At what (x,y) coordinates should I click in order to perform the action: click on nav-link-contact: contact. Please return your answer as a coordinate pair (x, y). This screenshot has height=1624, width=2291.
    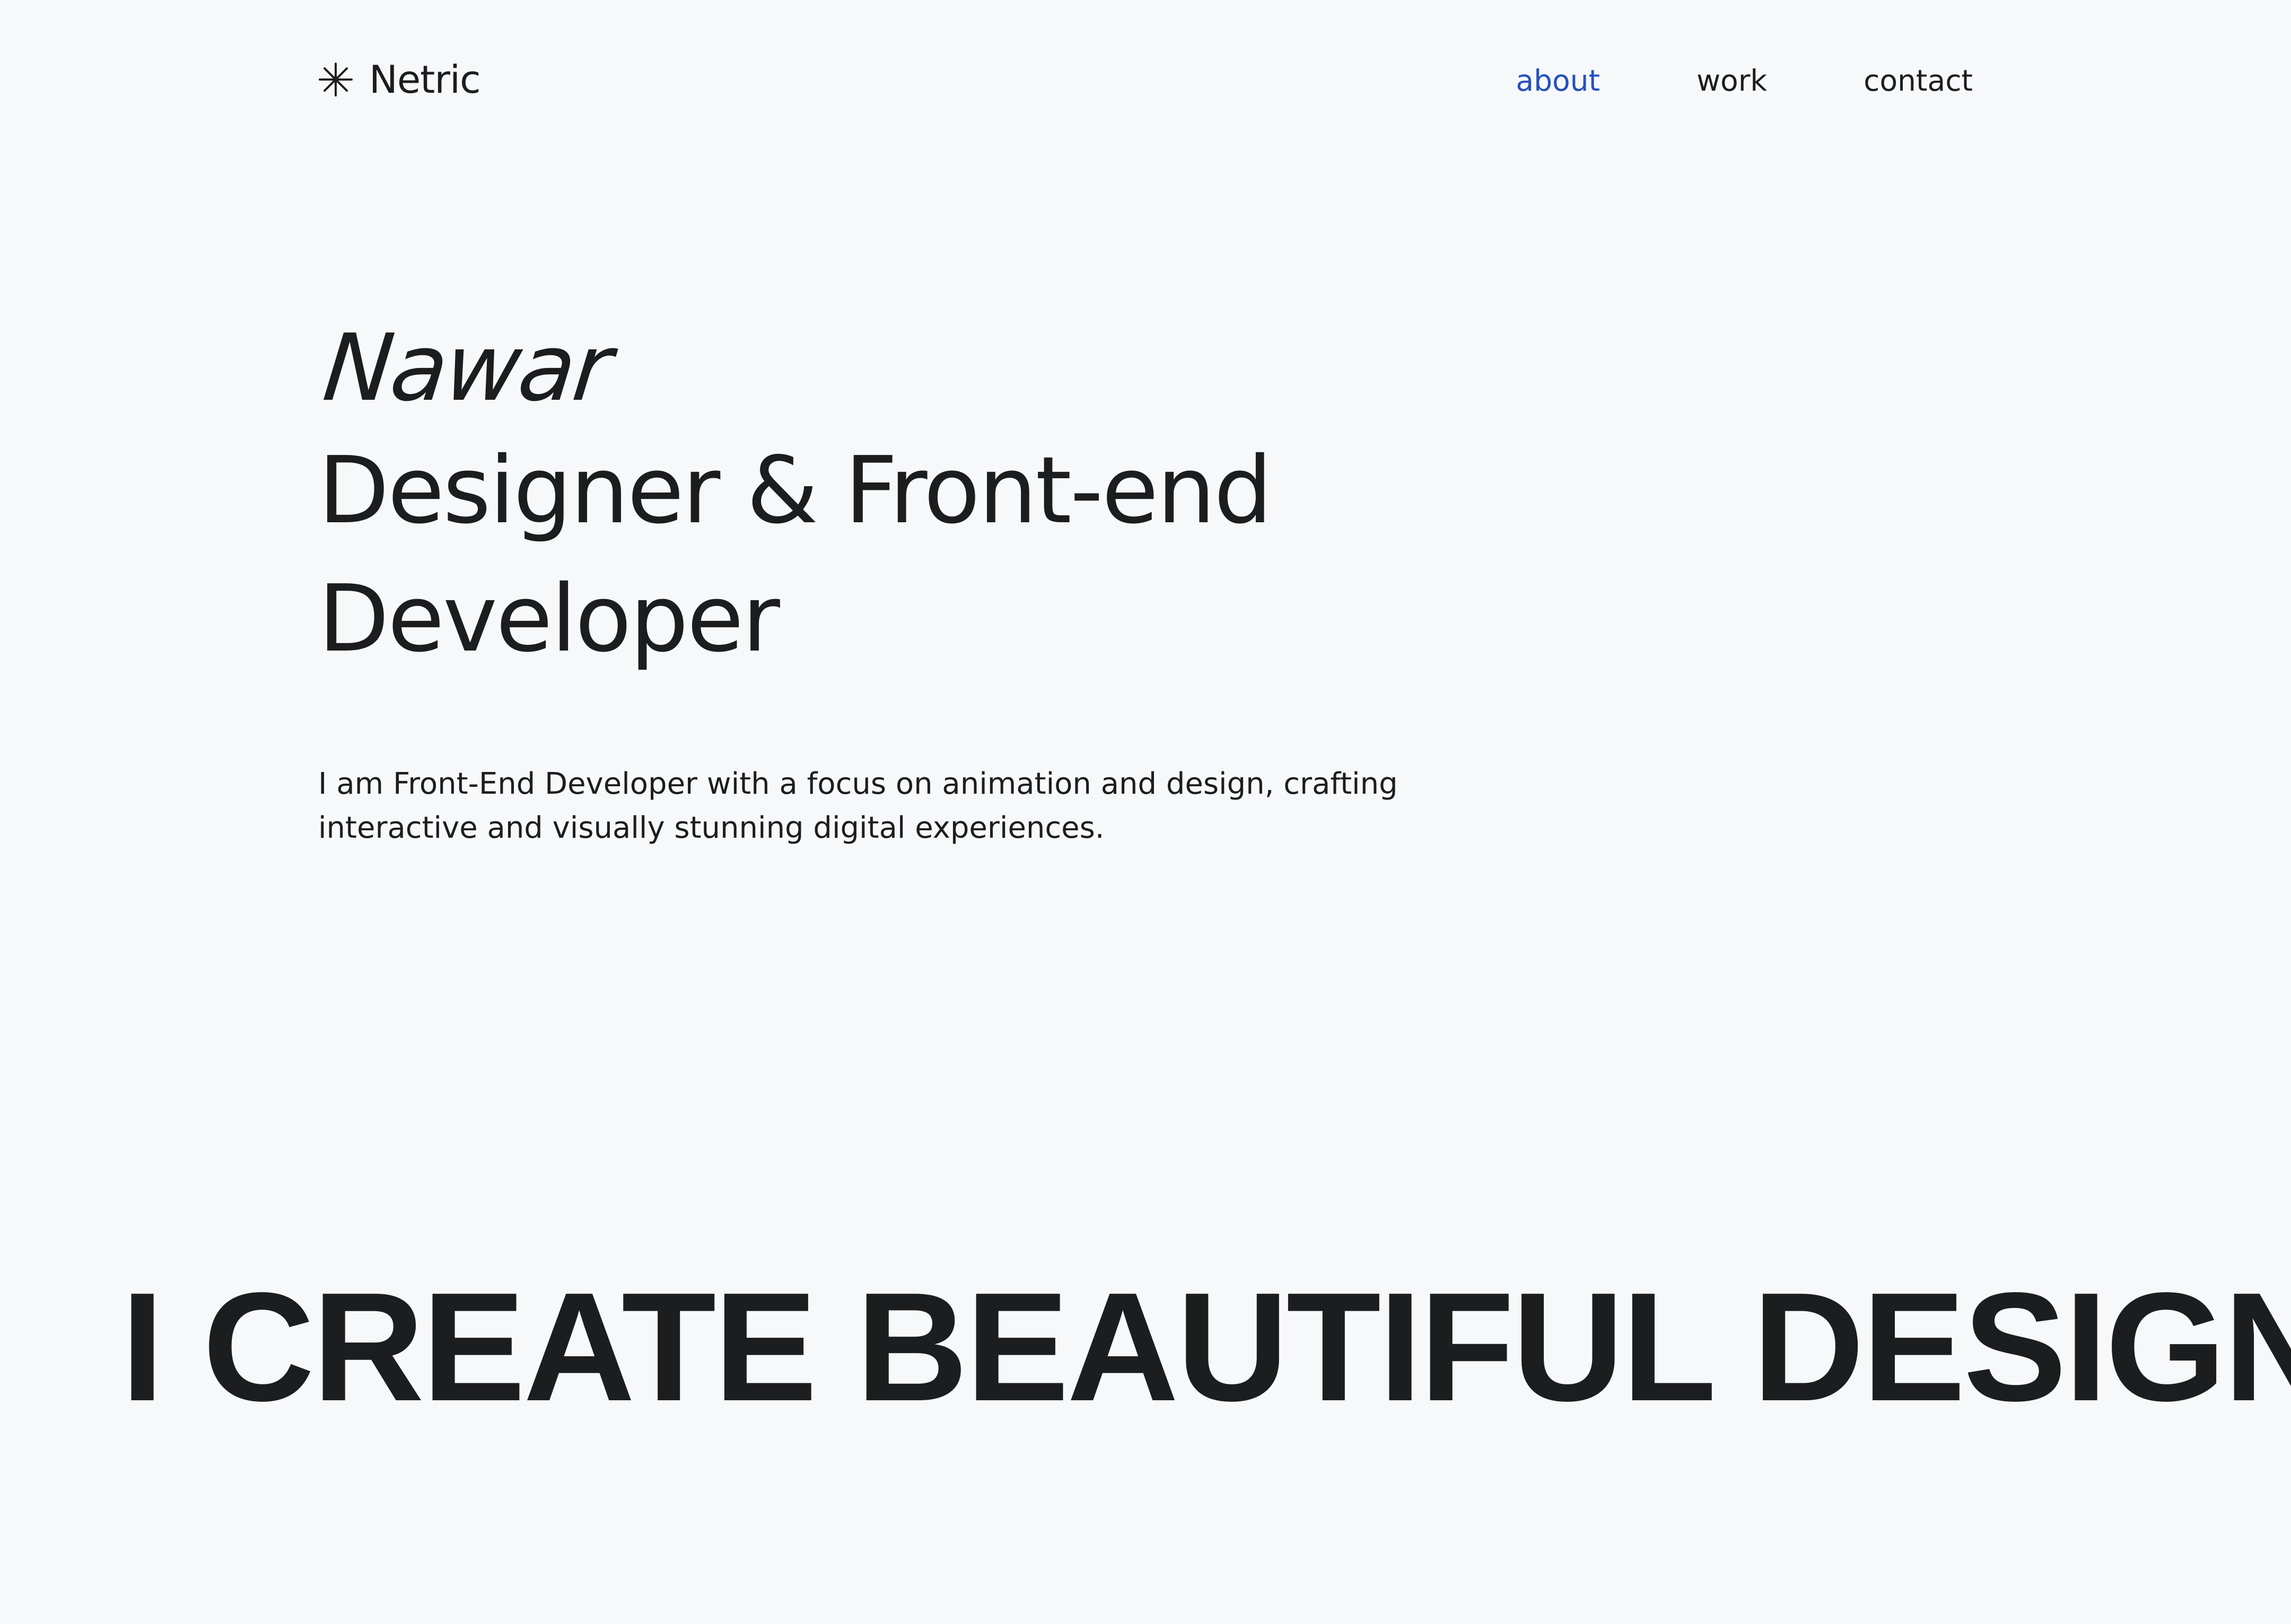
    Looking at the image, I should click on (1918, 80).